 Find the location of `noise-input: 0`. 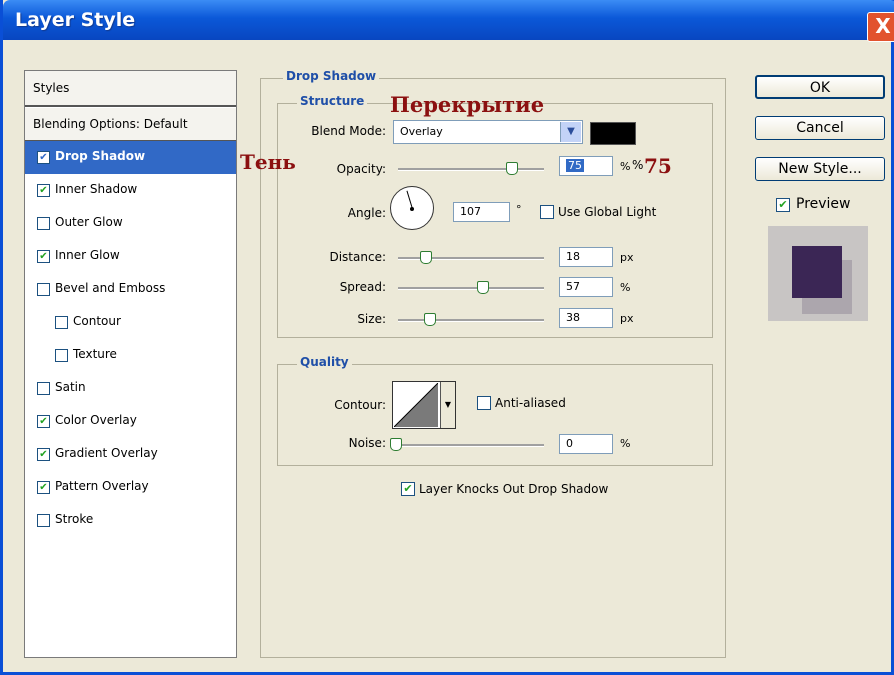

noise-input: 0 is located at coordinates (586, 444).